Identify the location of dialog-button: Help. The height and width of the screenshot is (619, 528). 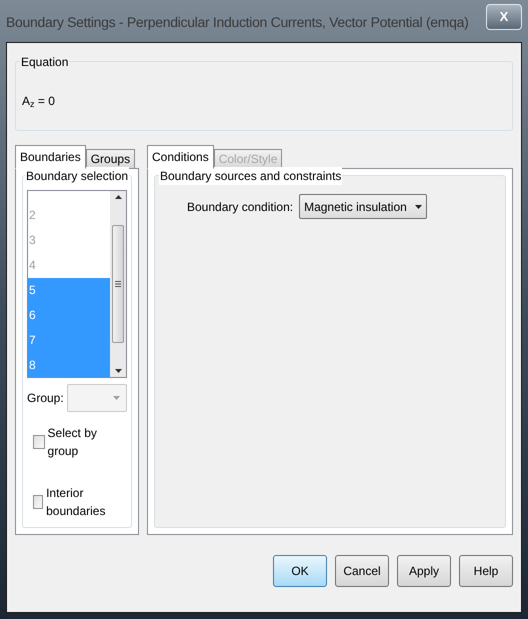
(486, 571).